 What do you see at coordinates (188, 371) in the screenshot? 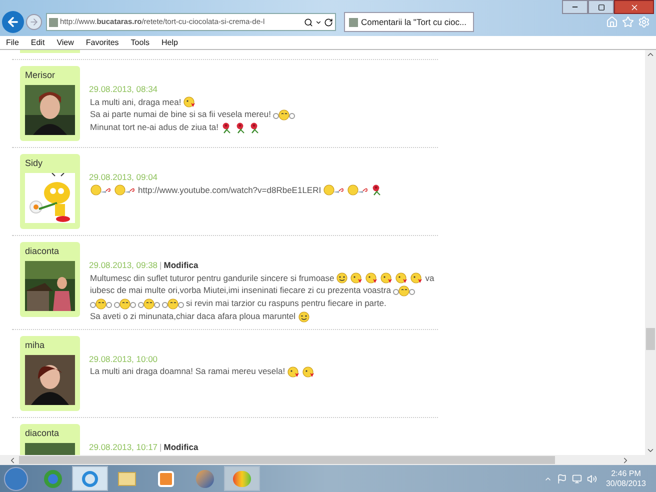
I see `comment-text: La multi ani draga doamna! Sa ramai mereu vesela!` at bounding box center [188, 371].